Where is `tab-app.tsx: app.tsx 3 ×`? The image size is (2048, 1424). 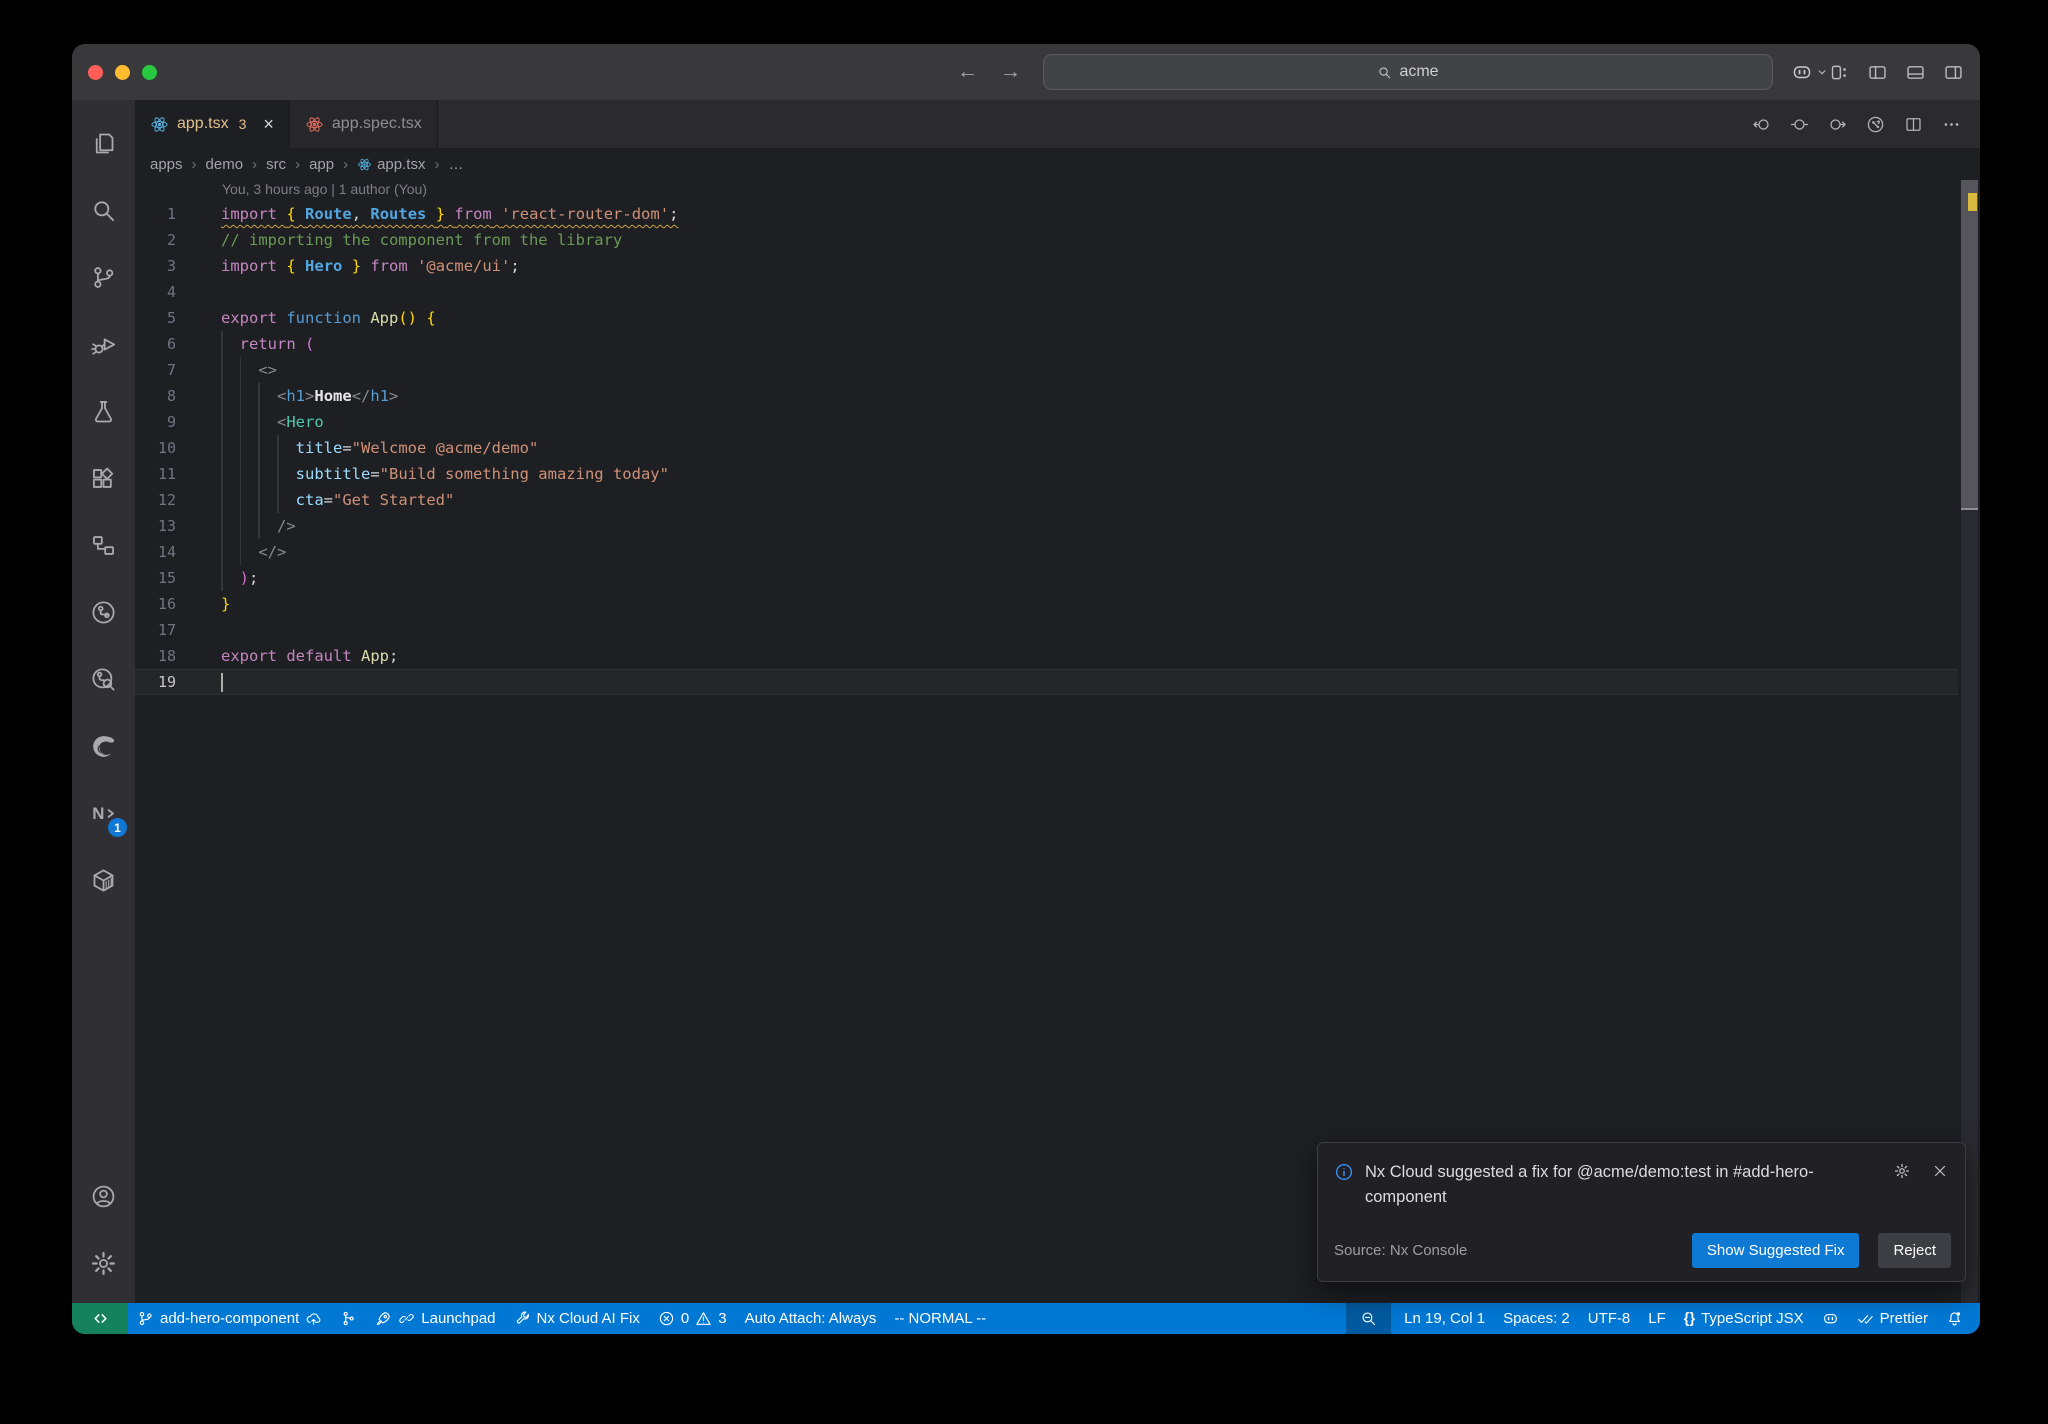
tab-app.tsx: app.tsx 3 × is located at coordinates (212, 124).